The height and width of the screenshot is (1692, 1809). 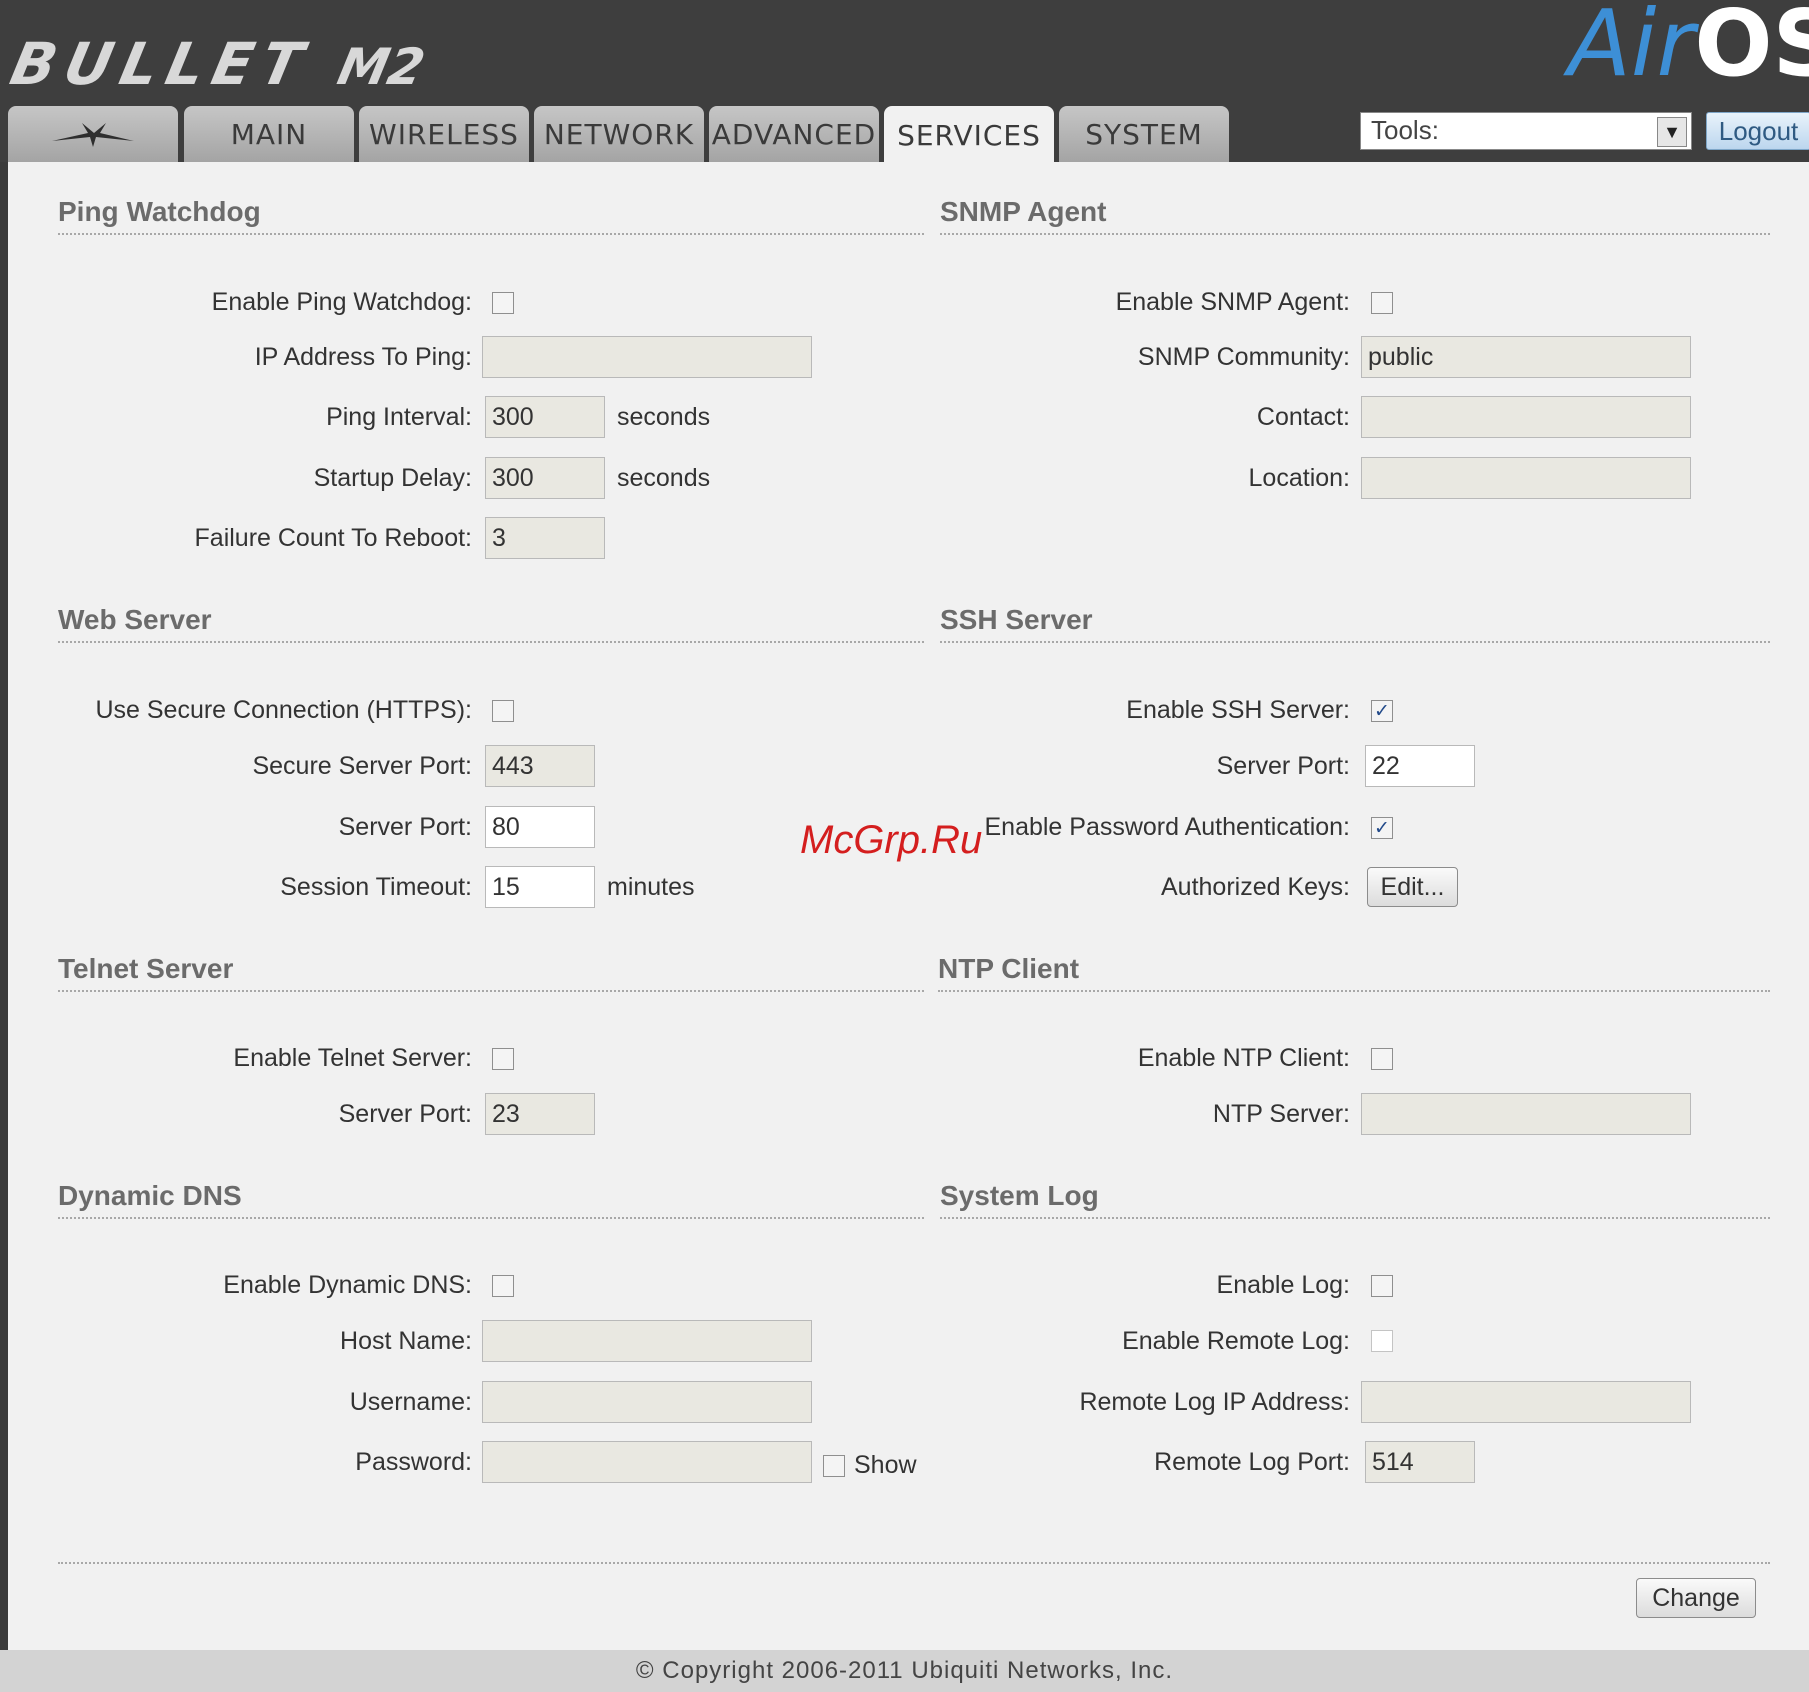 I want to click on password-auth-checkbox: ✓, so click(x=1382, y=828).